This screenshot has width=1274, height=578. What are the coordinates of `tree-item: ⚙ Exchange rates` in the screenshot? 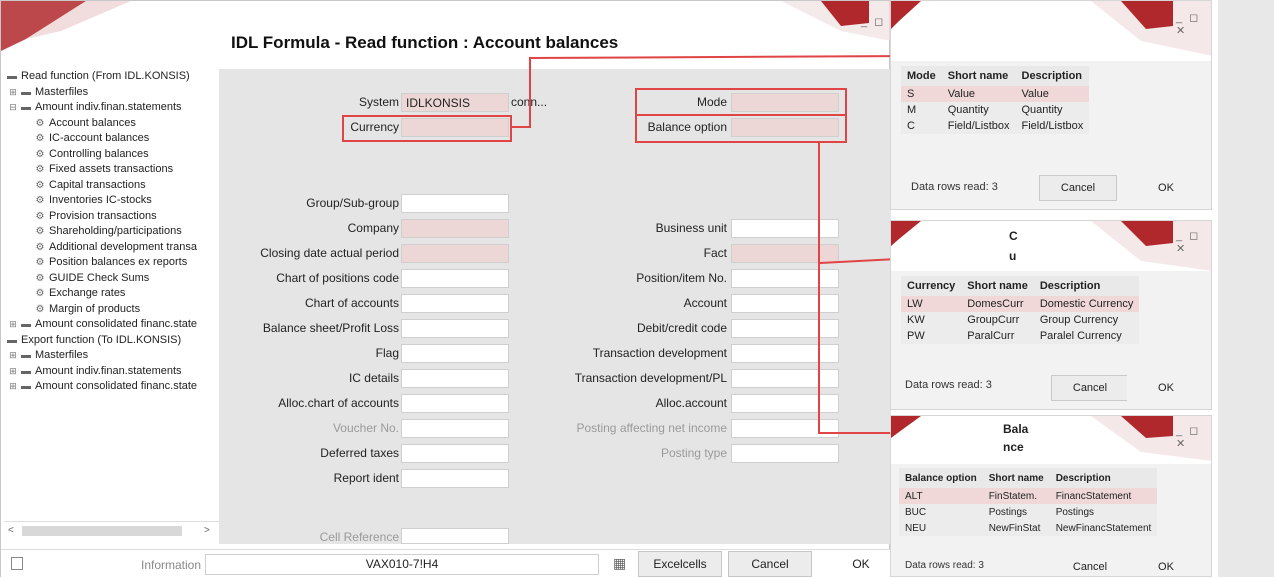 It's located at (113, 294).